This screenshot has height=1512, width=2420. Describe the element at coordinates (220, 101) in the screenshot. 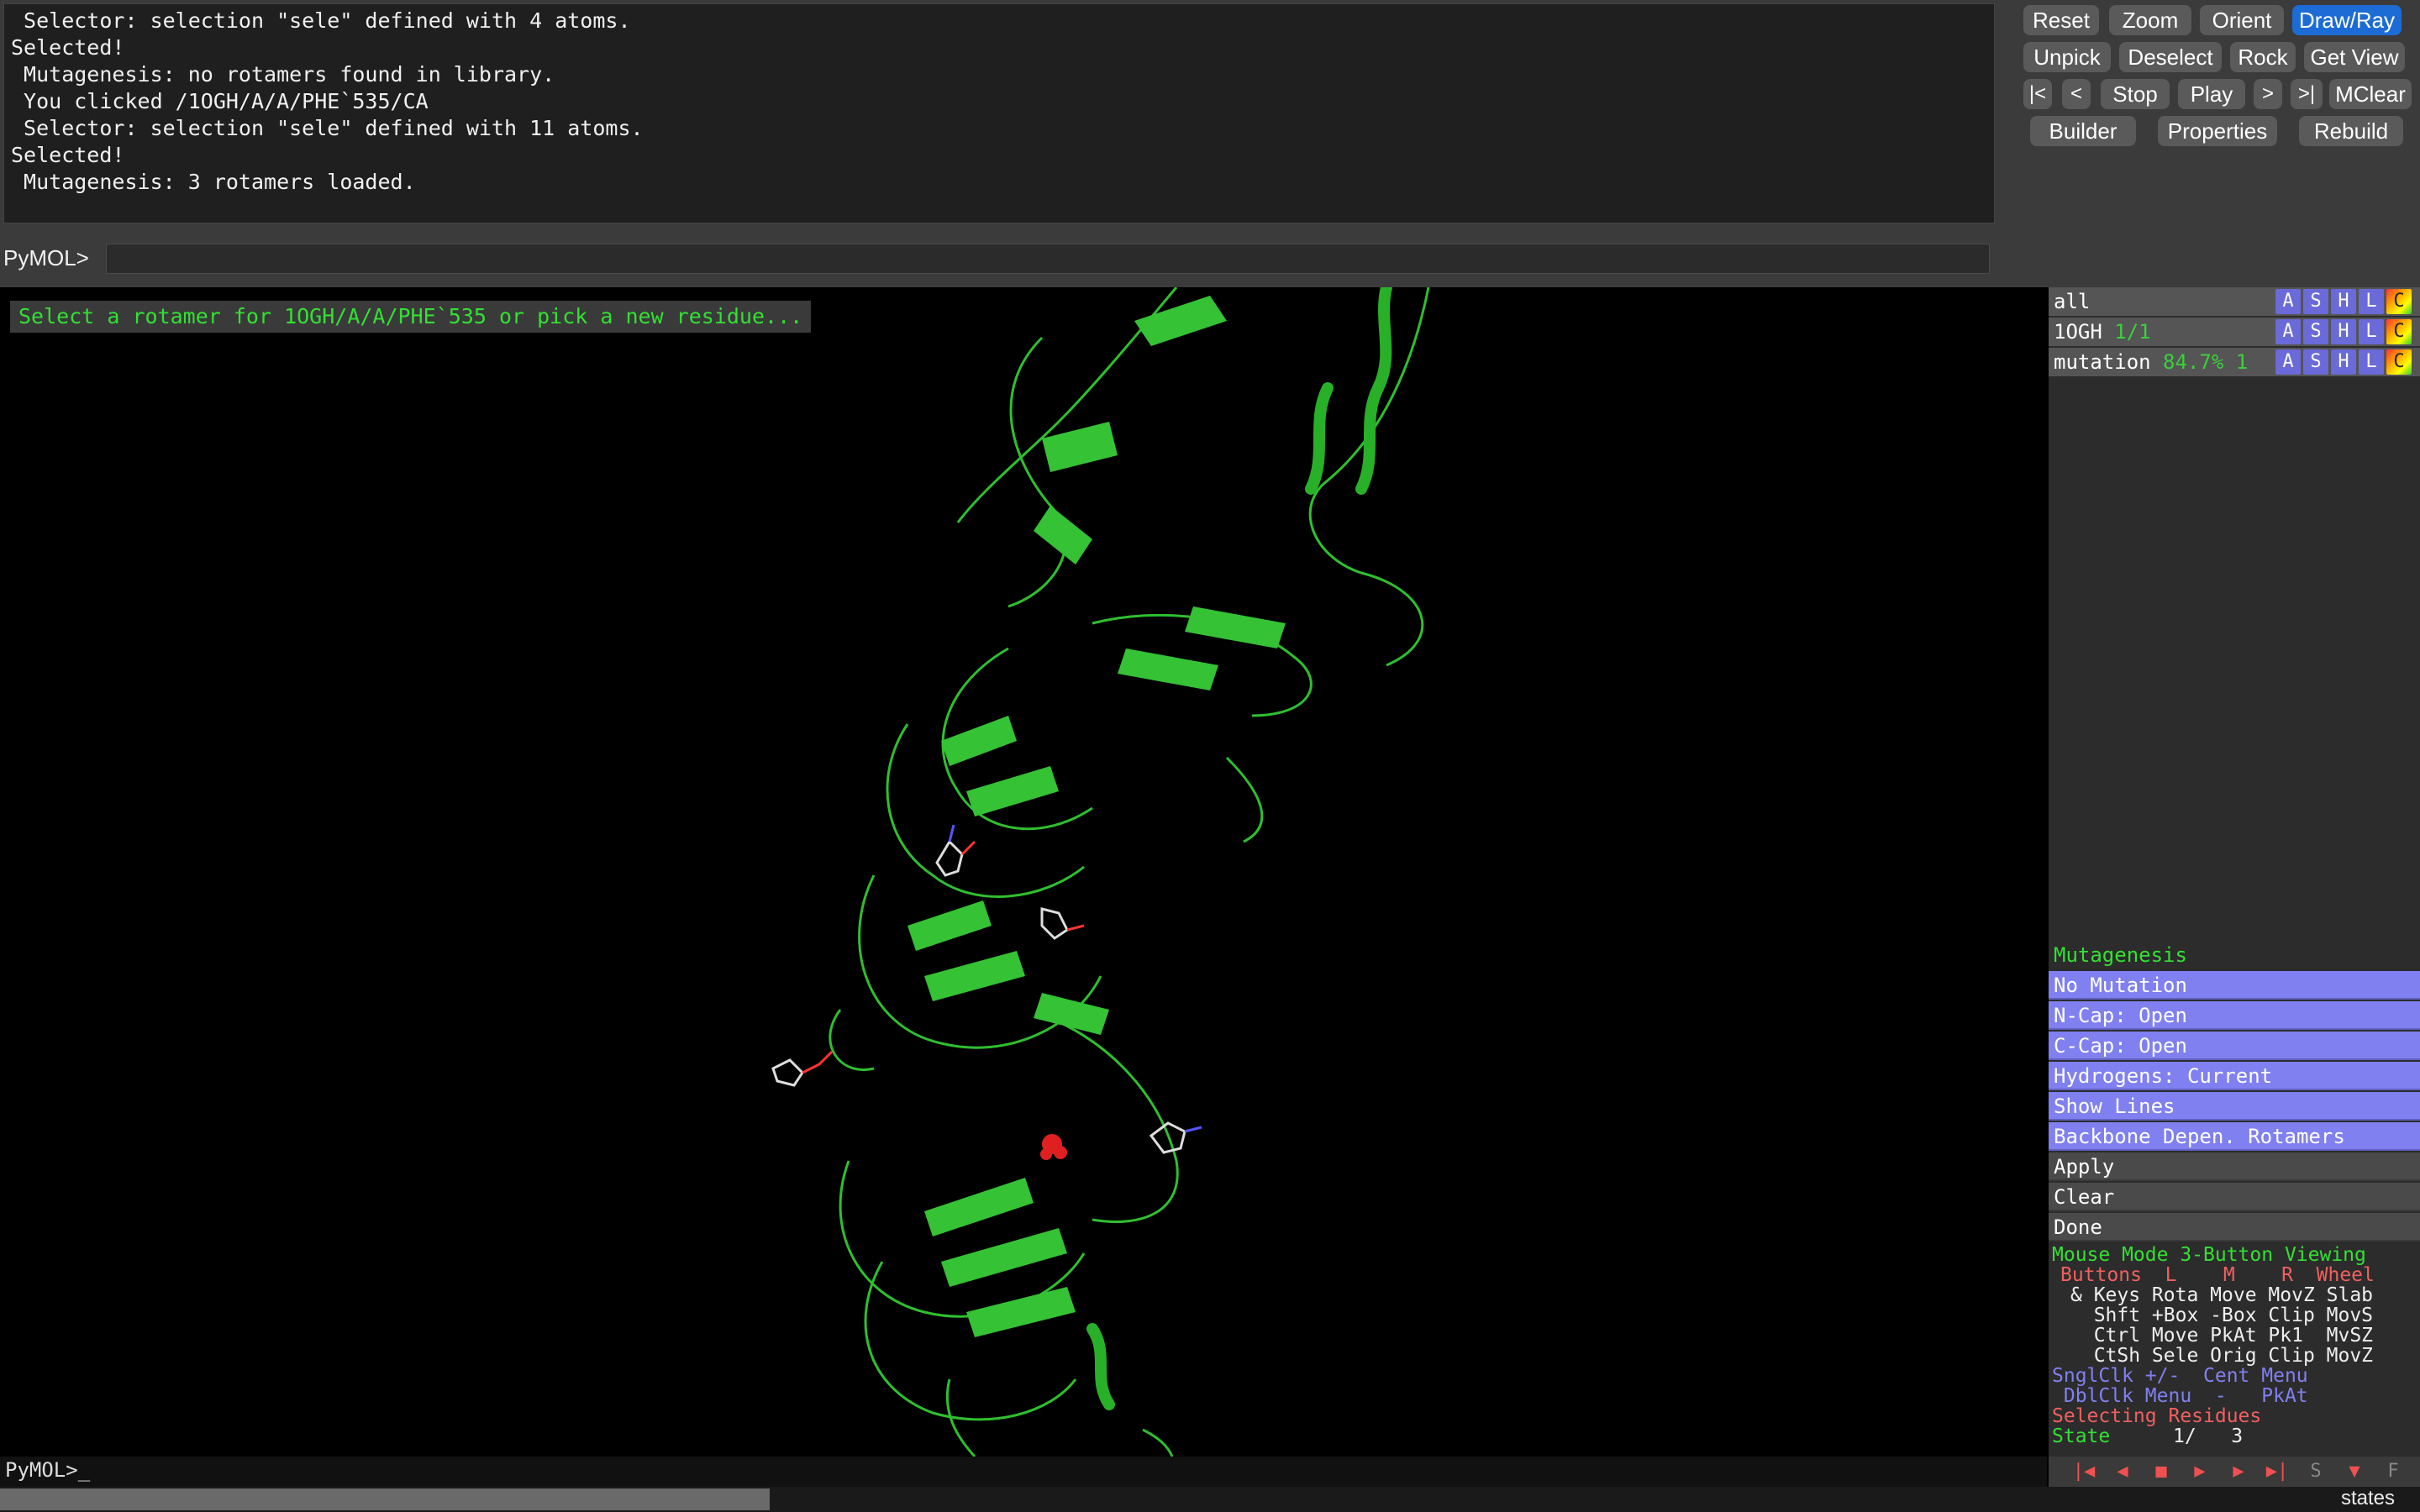

I see `log-line: You clicked /1OGH/A/A/PHE`535/CA` at that location.